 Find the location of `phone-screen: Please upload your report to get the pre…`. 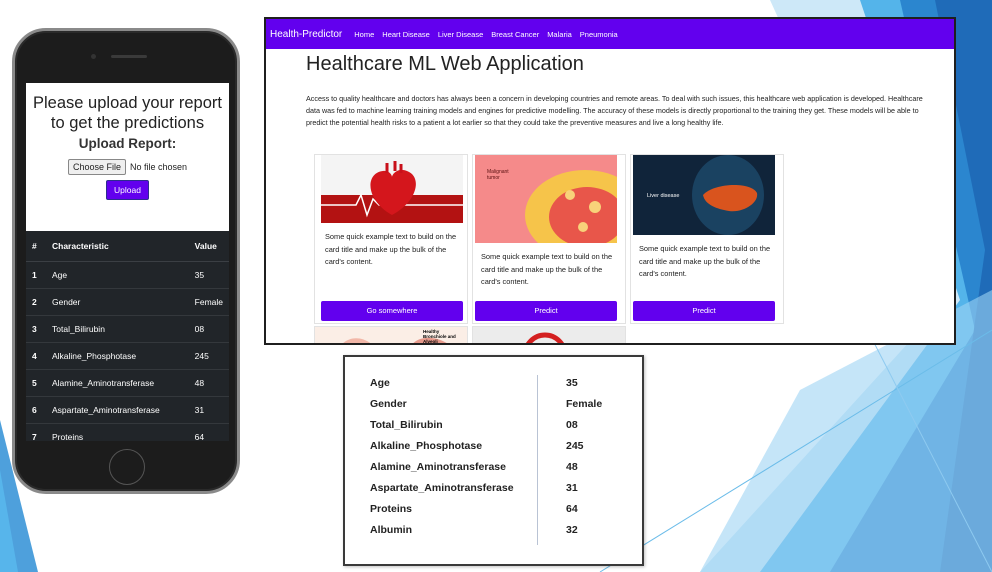

phone-screen: Please upload your report to get the pre… is located at coordinates (127, 262).